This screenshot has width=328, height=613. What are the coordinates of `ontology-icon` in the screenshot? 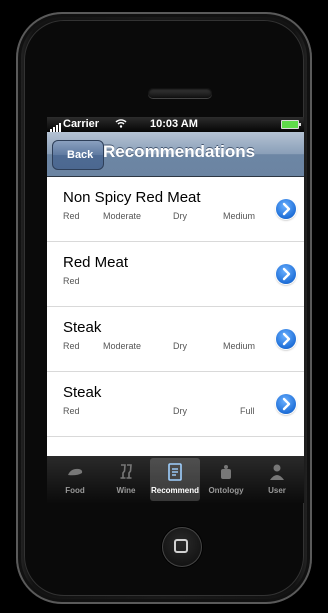 It's located at (226, 472).